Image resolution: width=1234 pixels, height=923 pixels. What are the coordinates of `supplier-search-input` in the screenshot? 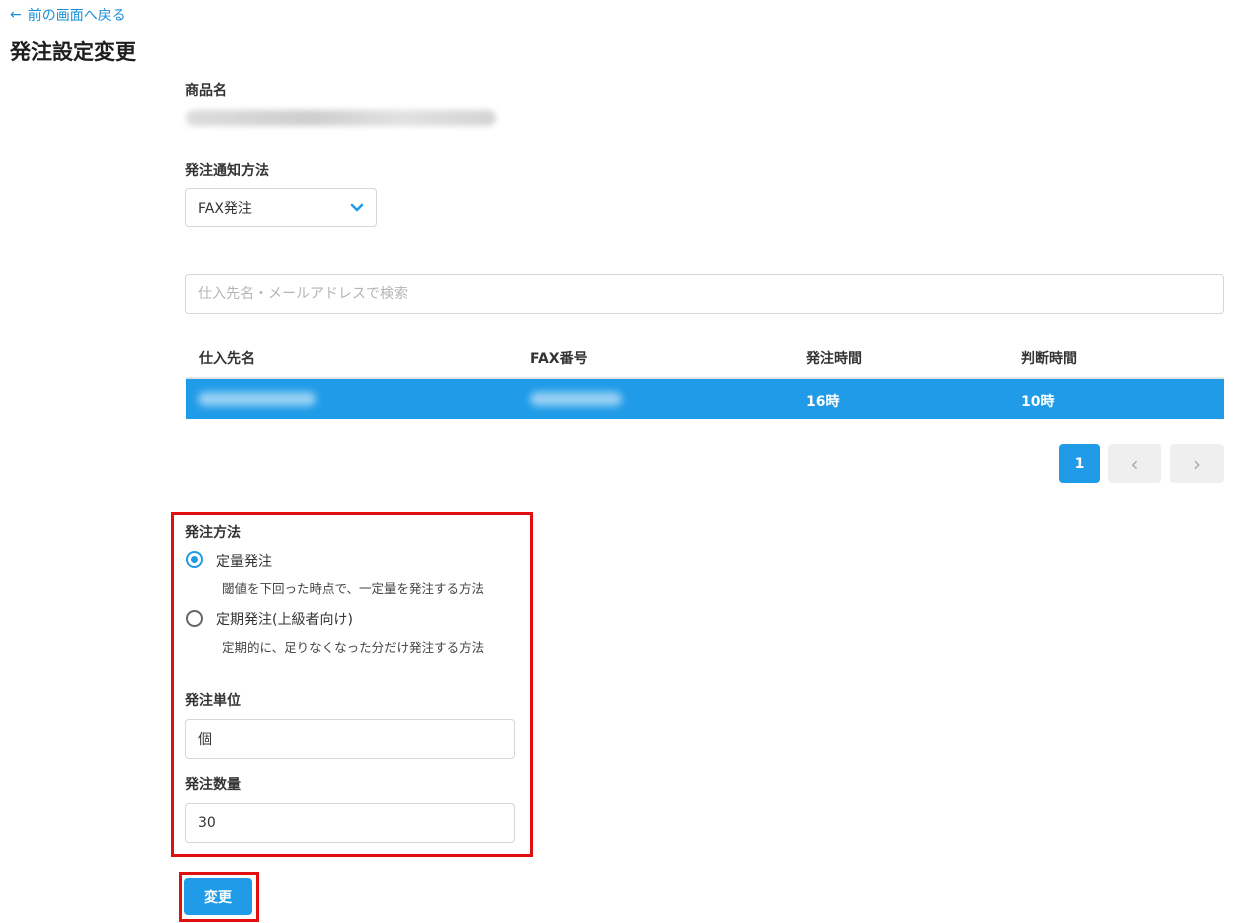 It's located at (704, 294).